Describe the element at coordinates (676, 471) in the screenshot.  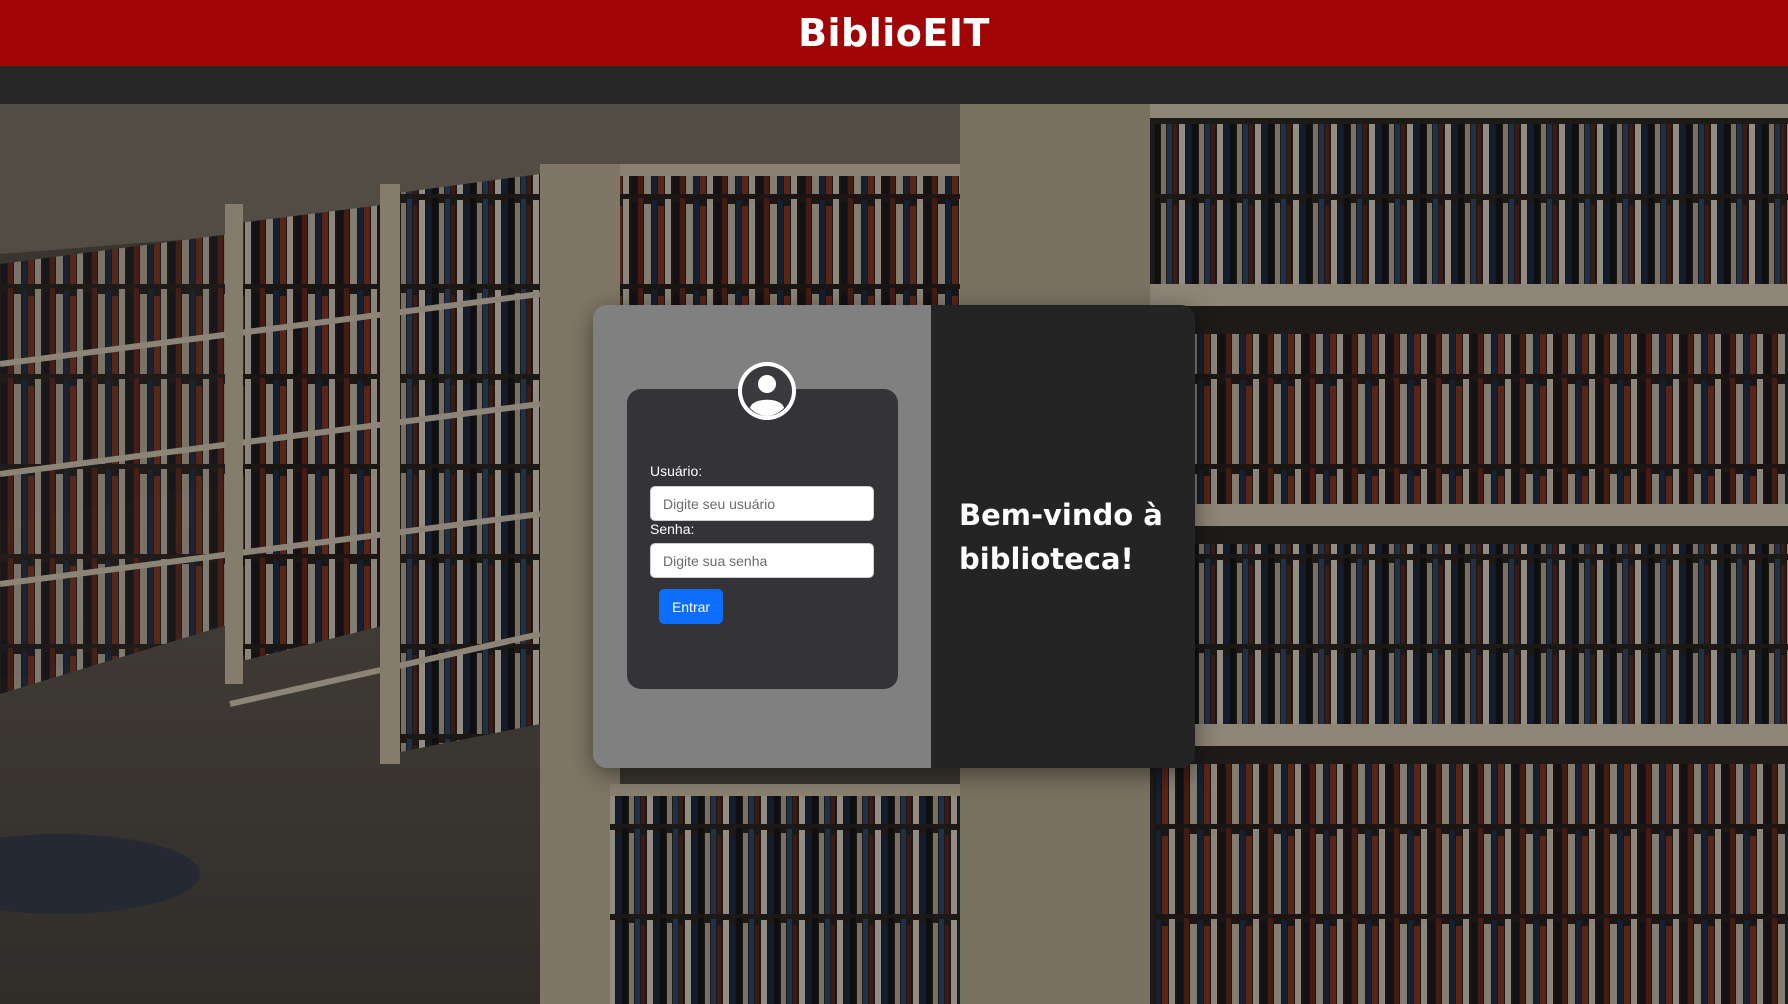
I see `username-label: Usuário:` at that location.